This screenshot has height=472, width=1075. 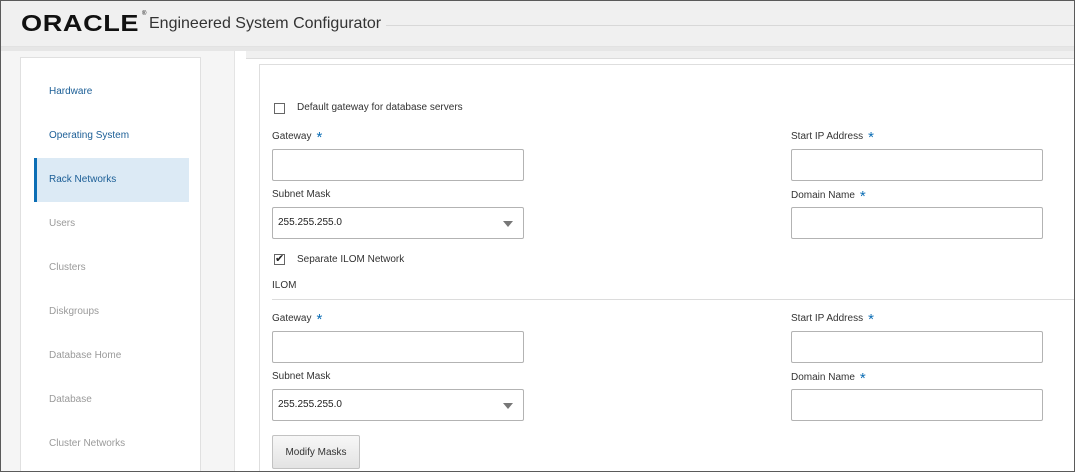 What do you see at coordinates (111, 444) in the screenshot?
I see `sidebar-item-cluster-networks: Cluster Networks` at bounding box center [111, 444].